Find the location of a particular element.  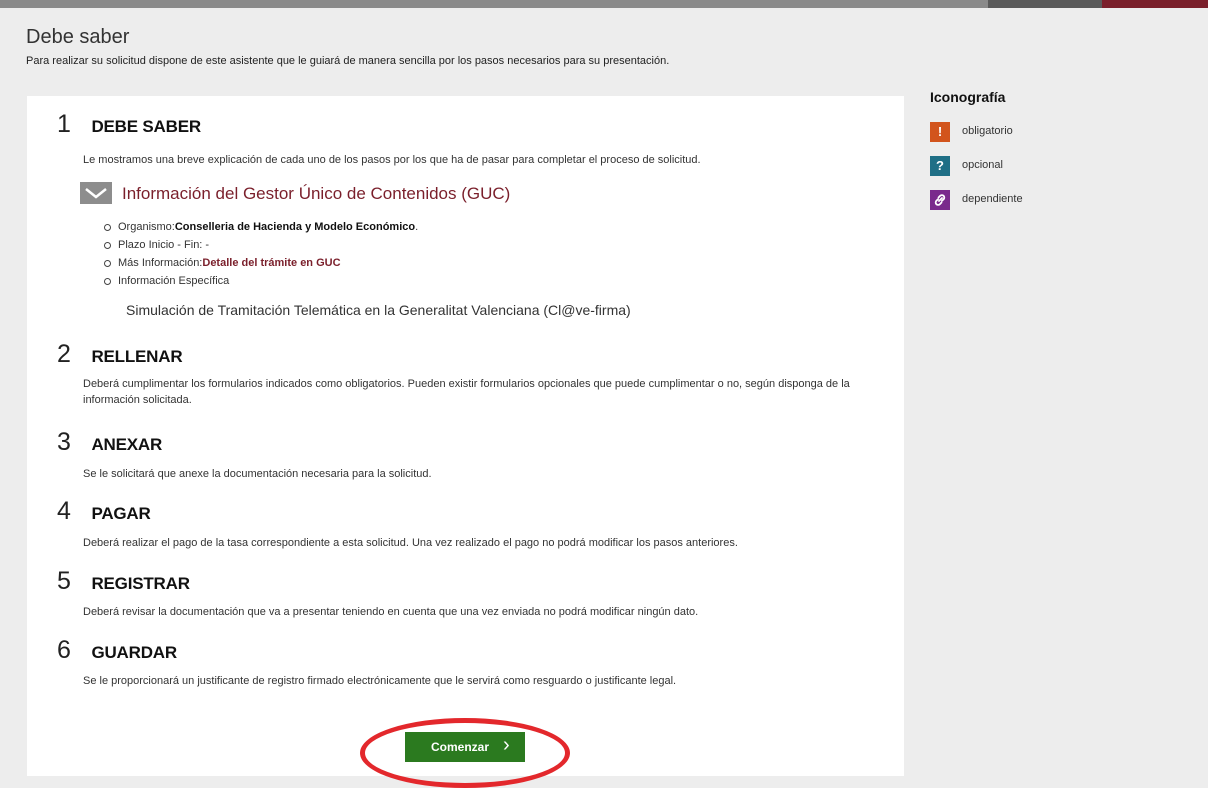

list-item-especifica: Información Específica is located at coordinates (261, 281).